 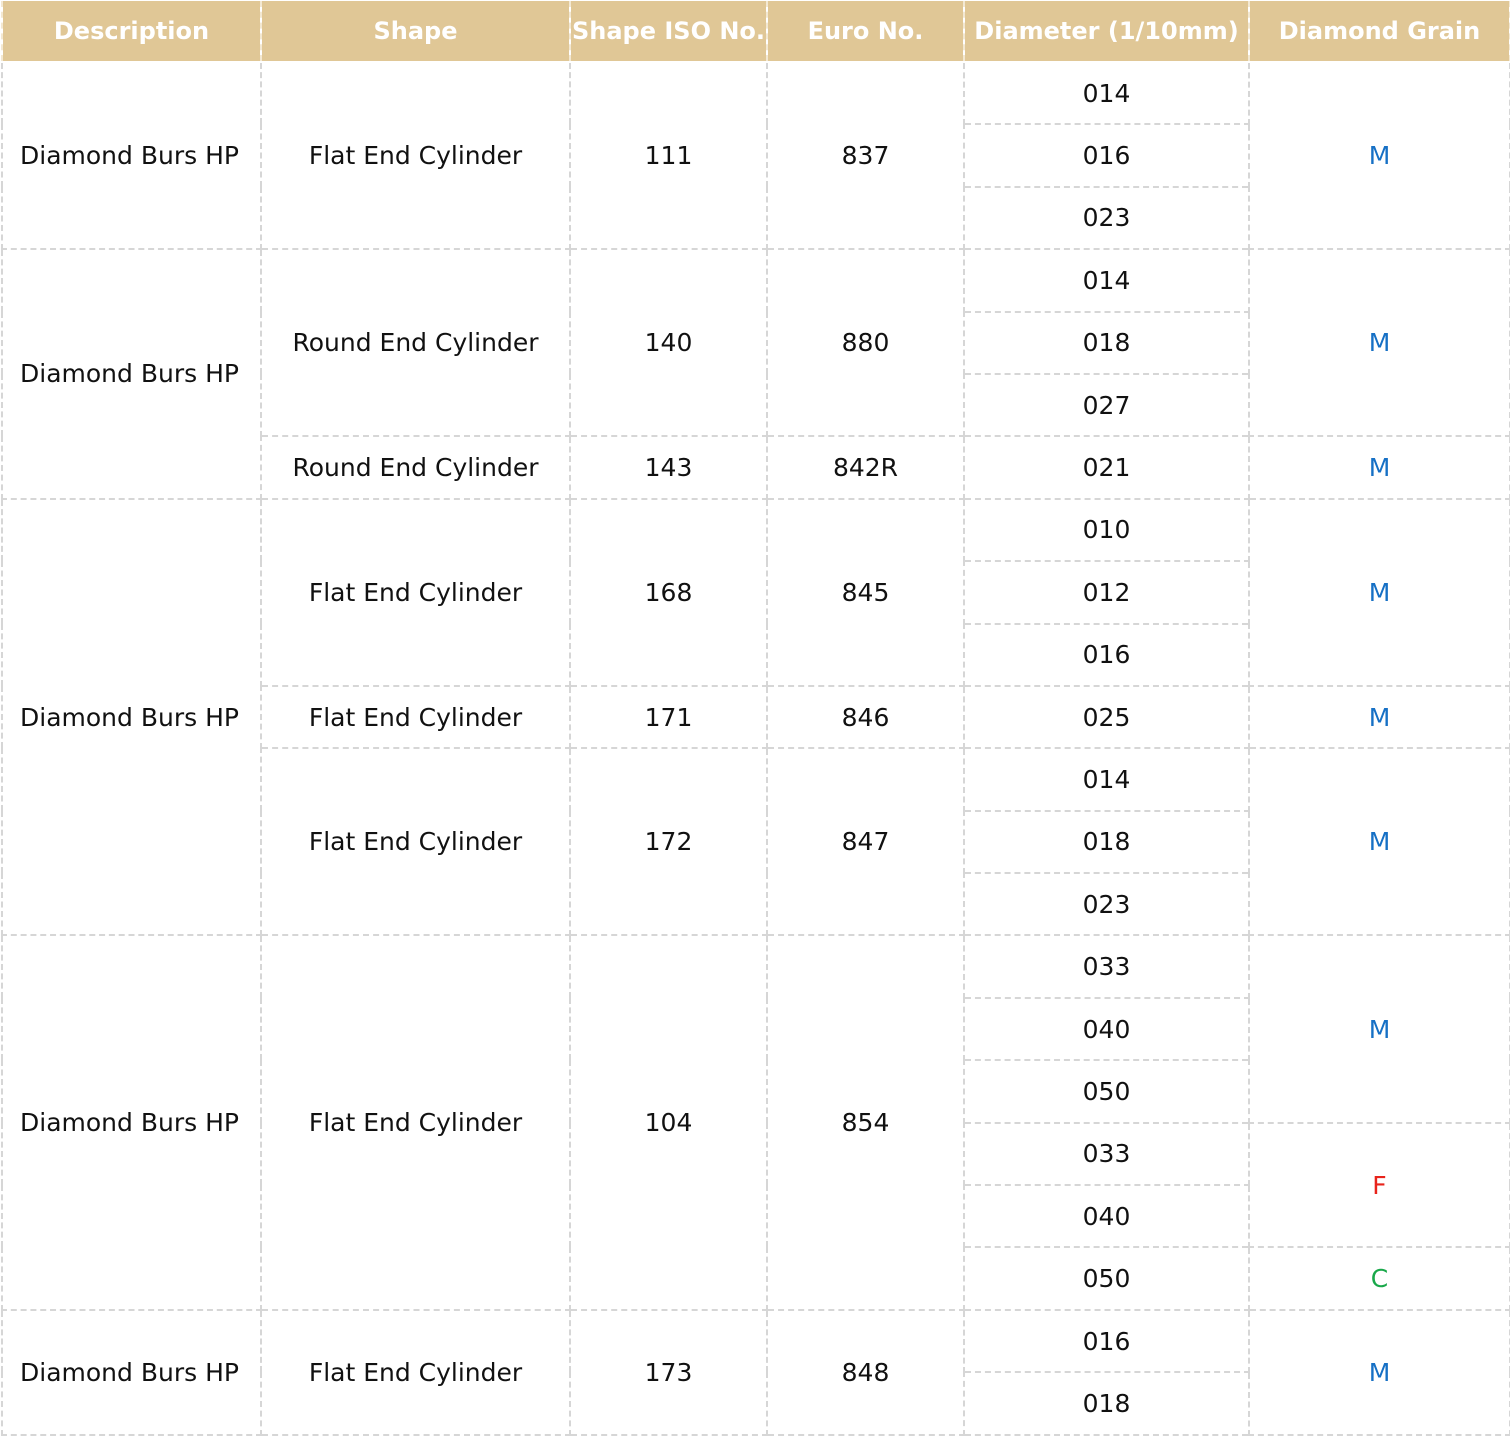 I want to click on column-header-description: Description, so click(x=131, y=32).